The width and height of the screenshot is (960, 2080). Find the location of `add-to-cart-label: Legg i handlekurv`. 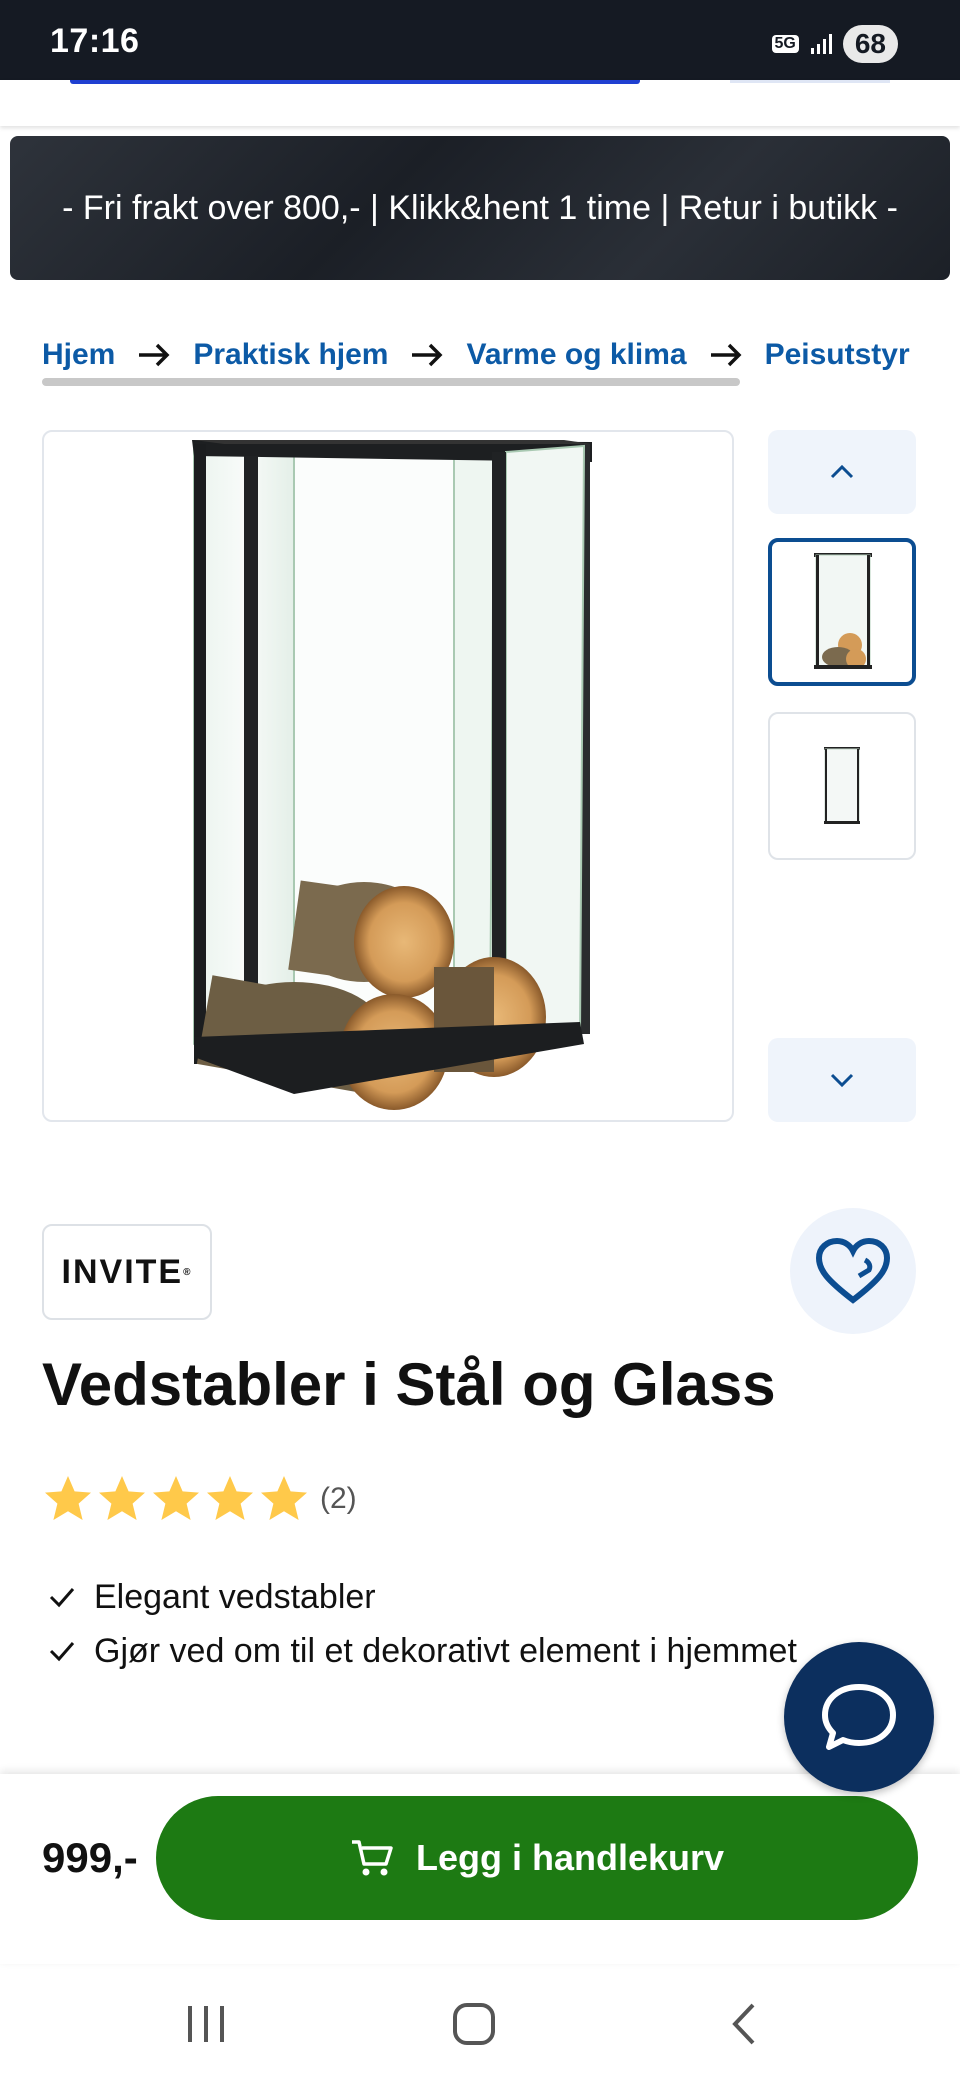

add-to-cart-label: Legg i handlekurv is located at coordinates (570, 1857).